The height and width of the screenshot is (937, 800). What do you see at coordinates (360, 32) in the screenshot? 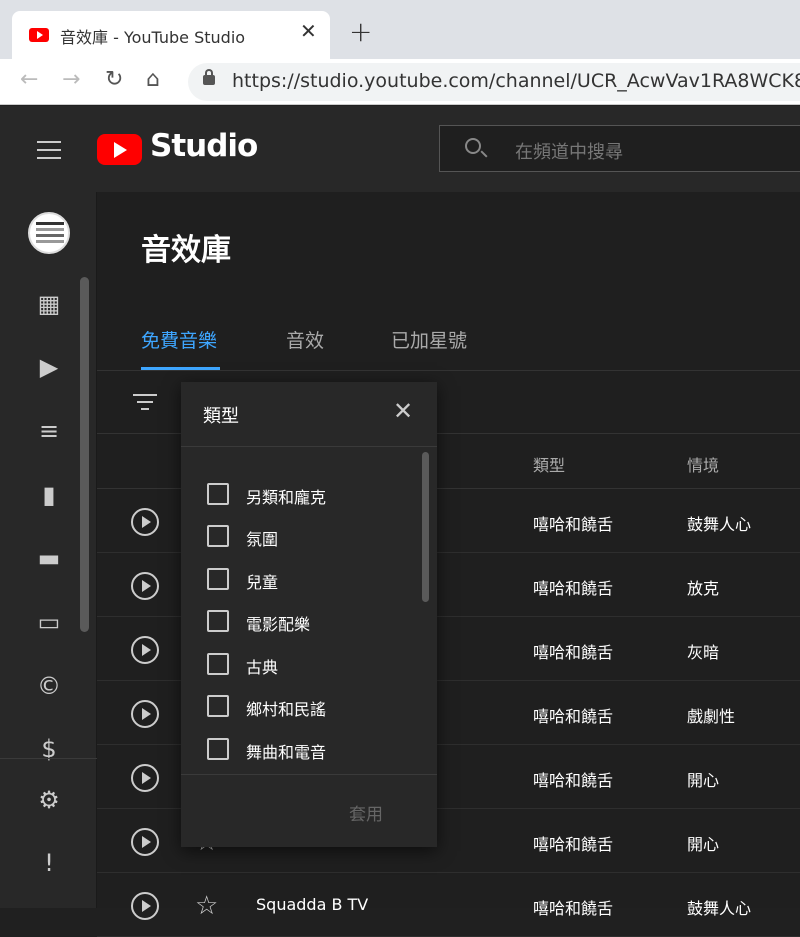
I see `new-tab-button: +` at bounding box center [360, 32].